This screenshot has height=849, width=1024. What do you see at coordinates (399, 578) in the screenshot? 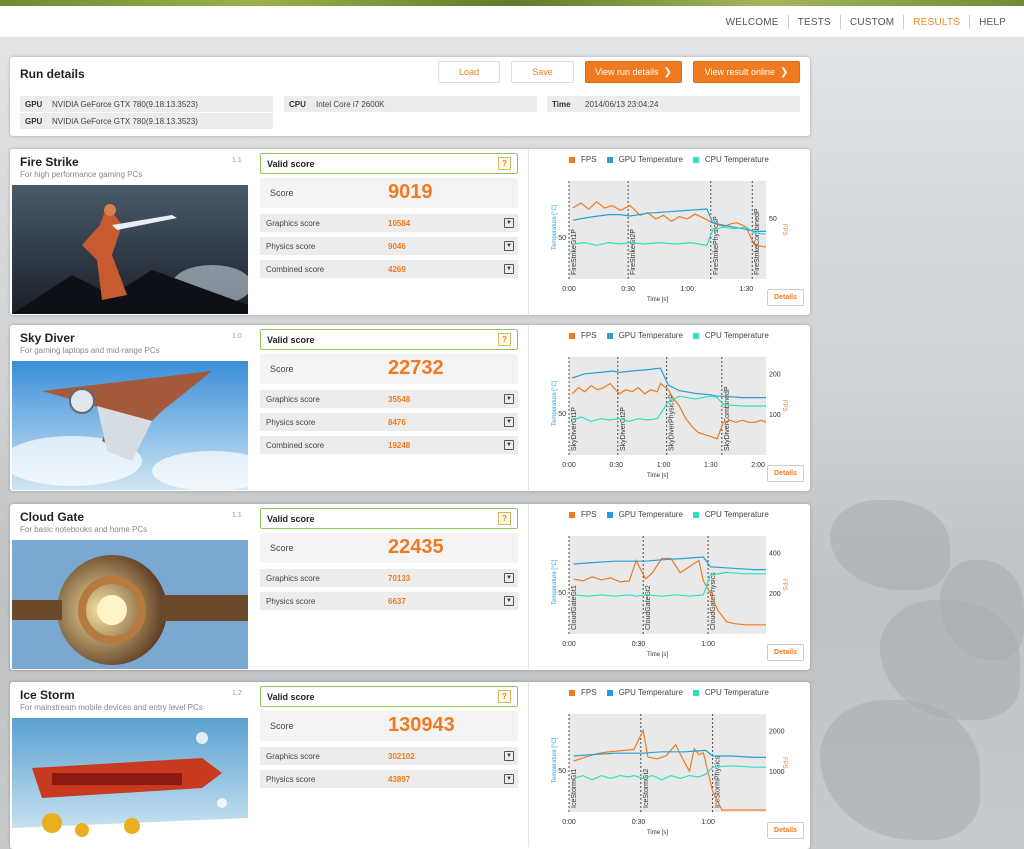
I see `subscore-value: 70133` at bounding box center [399, 578].